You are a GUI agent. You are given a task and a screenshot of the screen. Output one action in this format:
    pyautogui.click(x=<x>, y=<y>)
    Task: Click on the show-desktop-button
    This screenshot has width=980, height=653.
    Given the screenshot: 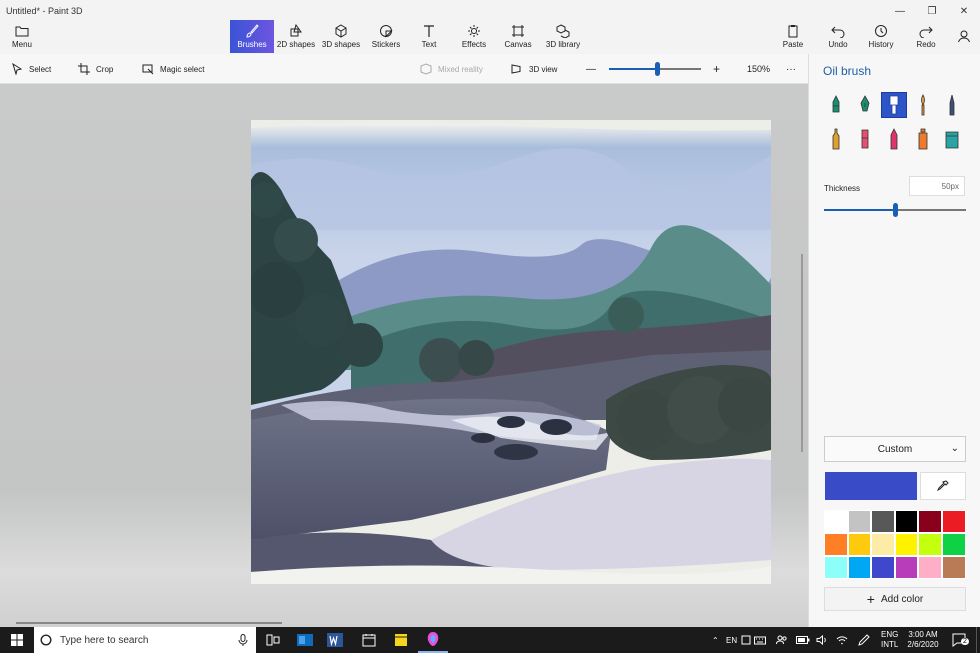 What is the action you would take?
    pyautogui.click(x=978, y=640)
    